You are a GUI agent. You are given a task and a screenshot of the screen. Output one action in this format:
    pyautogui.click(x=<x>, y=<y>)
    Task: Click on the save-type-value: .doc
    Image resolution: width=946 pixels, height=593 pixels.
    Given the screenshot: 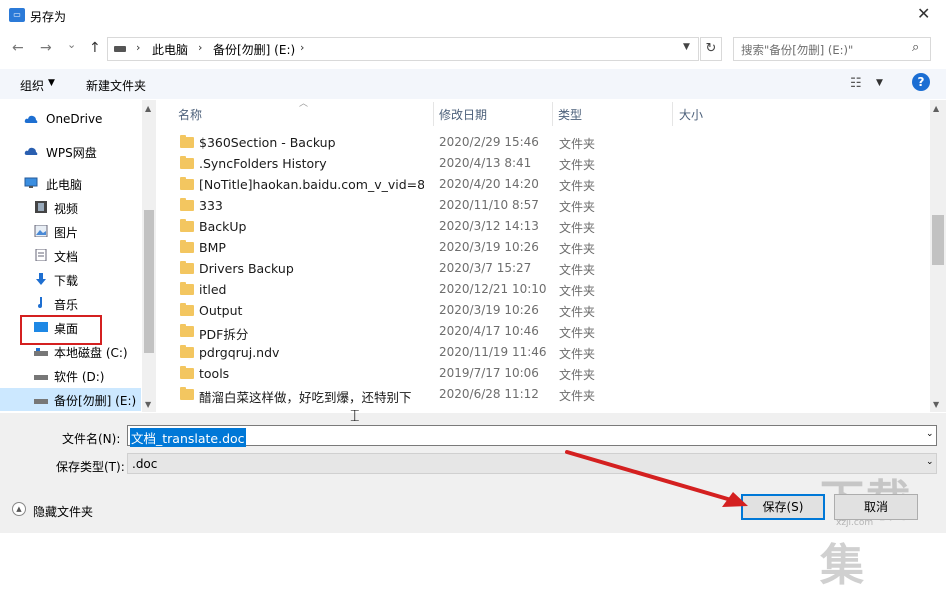 What is the action you would take?
    pyautogui.click(x=145, y=464)
    